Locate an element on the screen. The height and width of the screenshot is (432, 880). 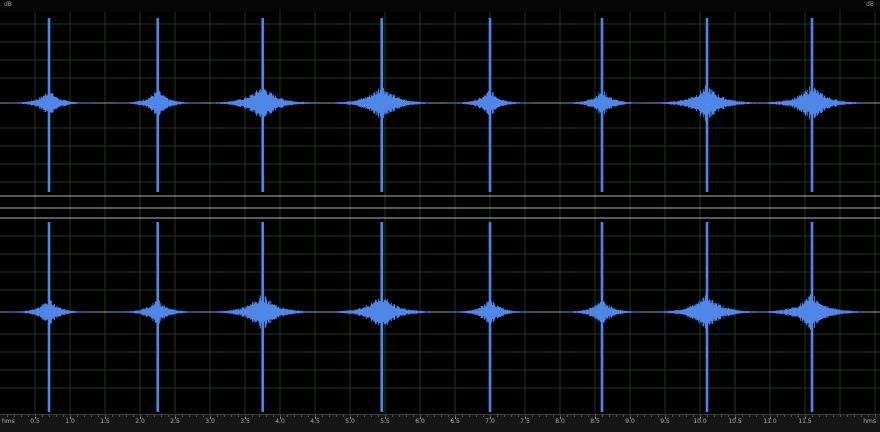
tick-label: 7.0 is located at coordinates (490, 421).